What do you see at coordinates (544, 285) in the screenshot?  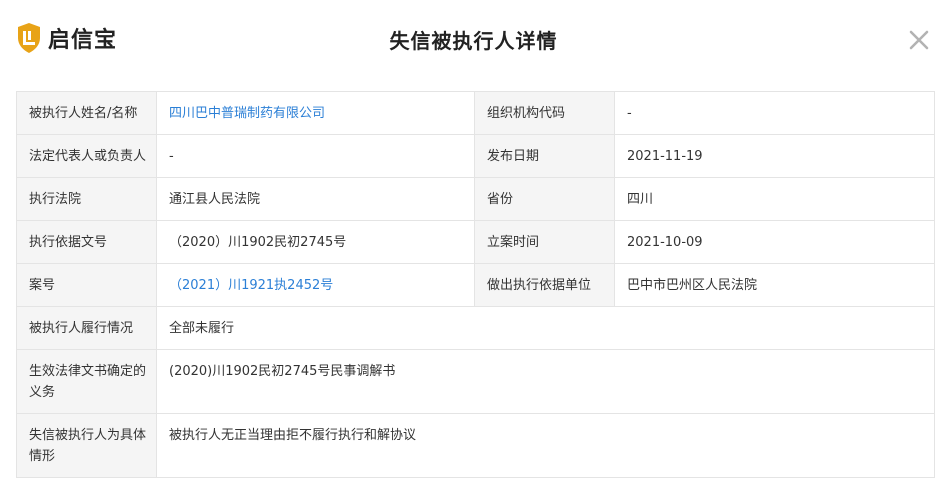 I see `basis-unit-label: 做出执行依据单位` at bounding box center [544, 285].